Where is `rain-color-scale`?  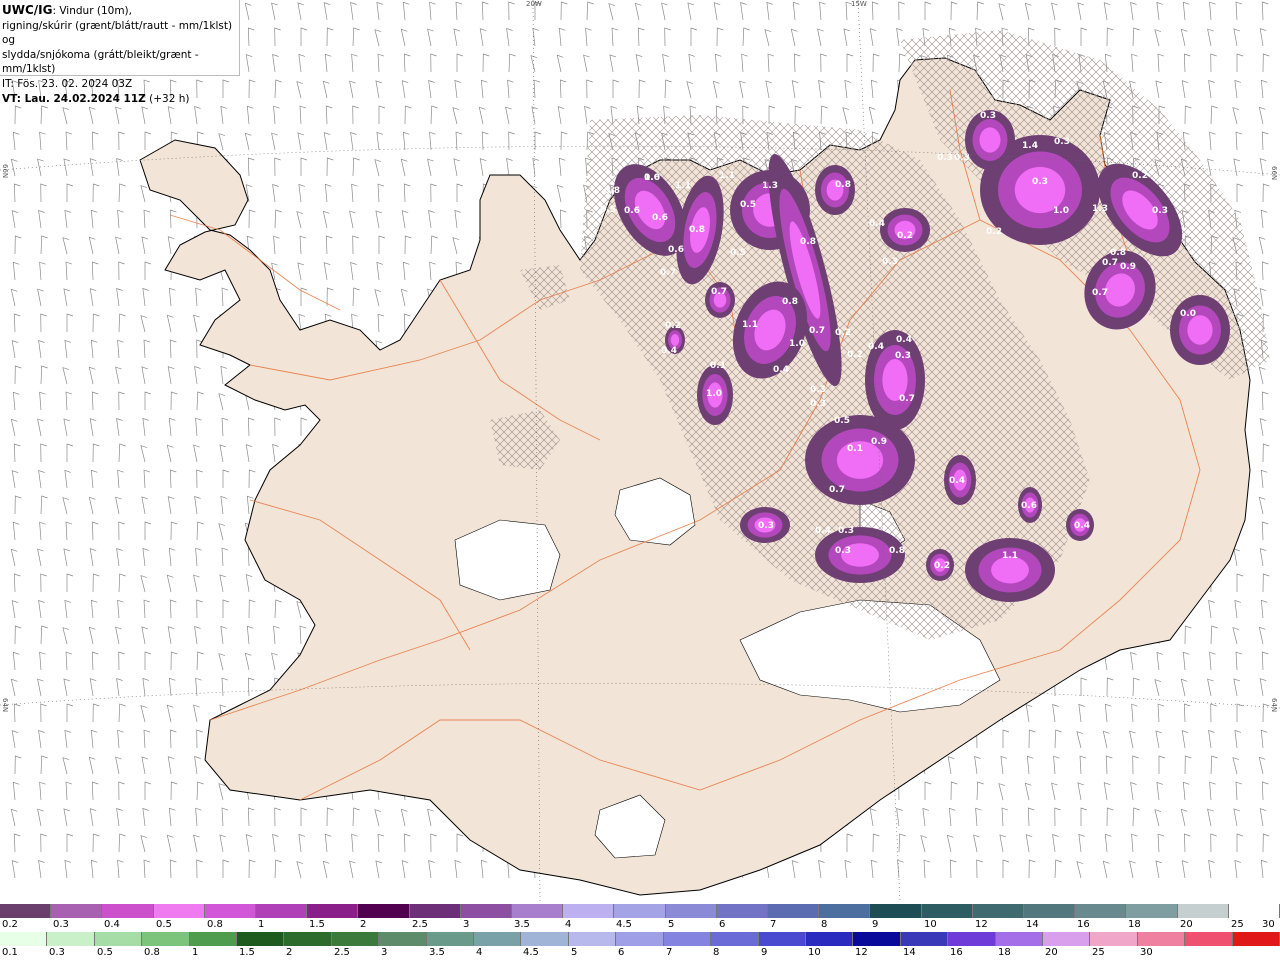 rain-color-scale is located at coordinates (640, 939).